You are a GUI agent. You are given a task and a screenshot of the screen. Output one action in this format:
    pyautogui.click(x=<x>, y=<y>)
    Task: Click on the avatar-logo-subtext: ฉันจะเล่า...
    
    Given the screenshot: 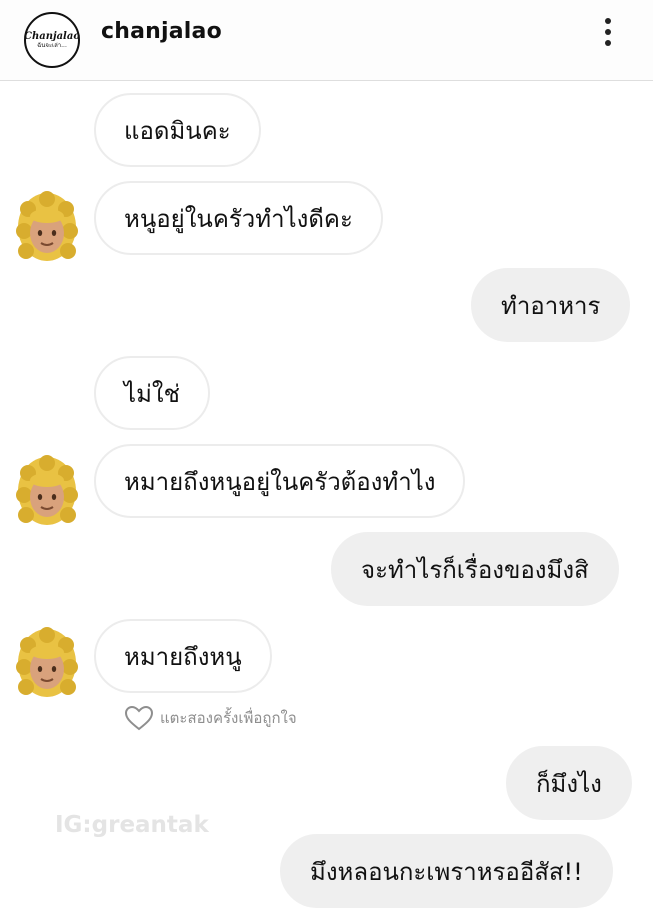 What is the action you would take?
    pyautogui.click(x=52, y=45)
    